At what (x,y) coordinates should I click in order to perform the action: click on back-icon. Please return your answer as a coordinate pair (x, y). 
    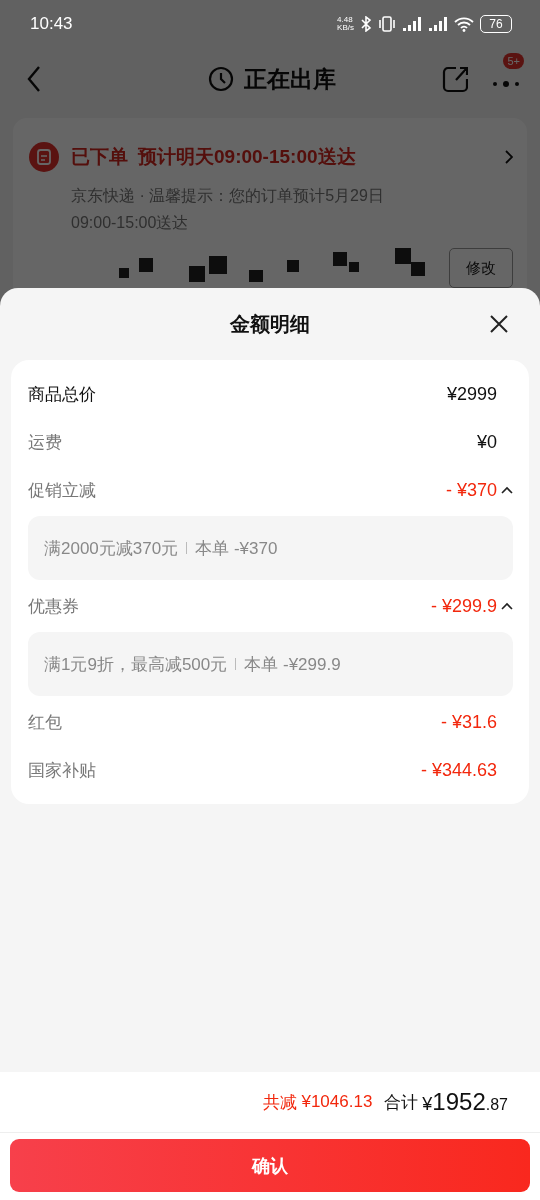
    Looking at the image, I should click on (34, 79).